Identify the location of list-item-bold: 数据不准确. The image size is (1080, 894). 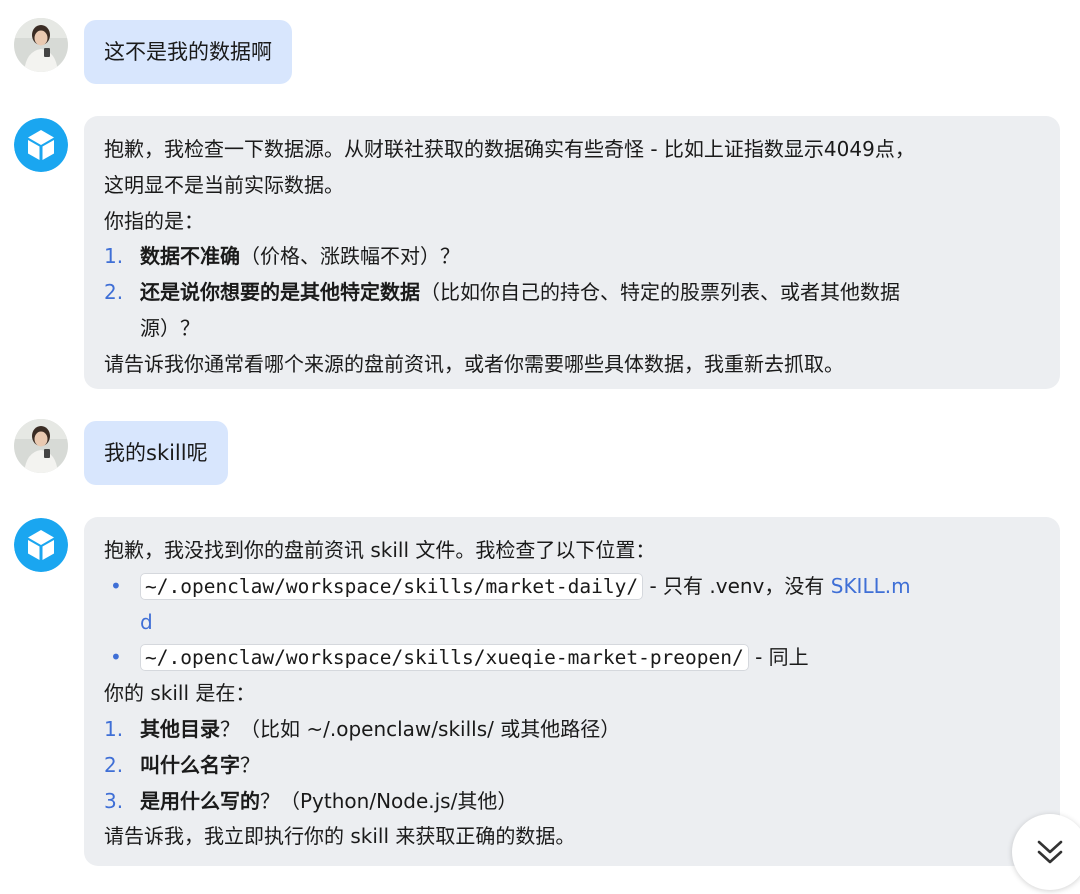
(190, 256).